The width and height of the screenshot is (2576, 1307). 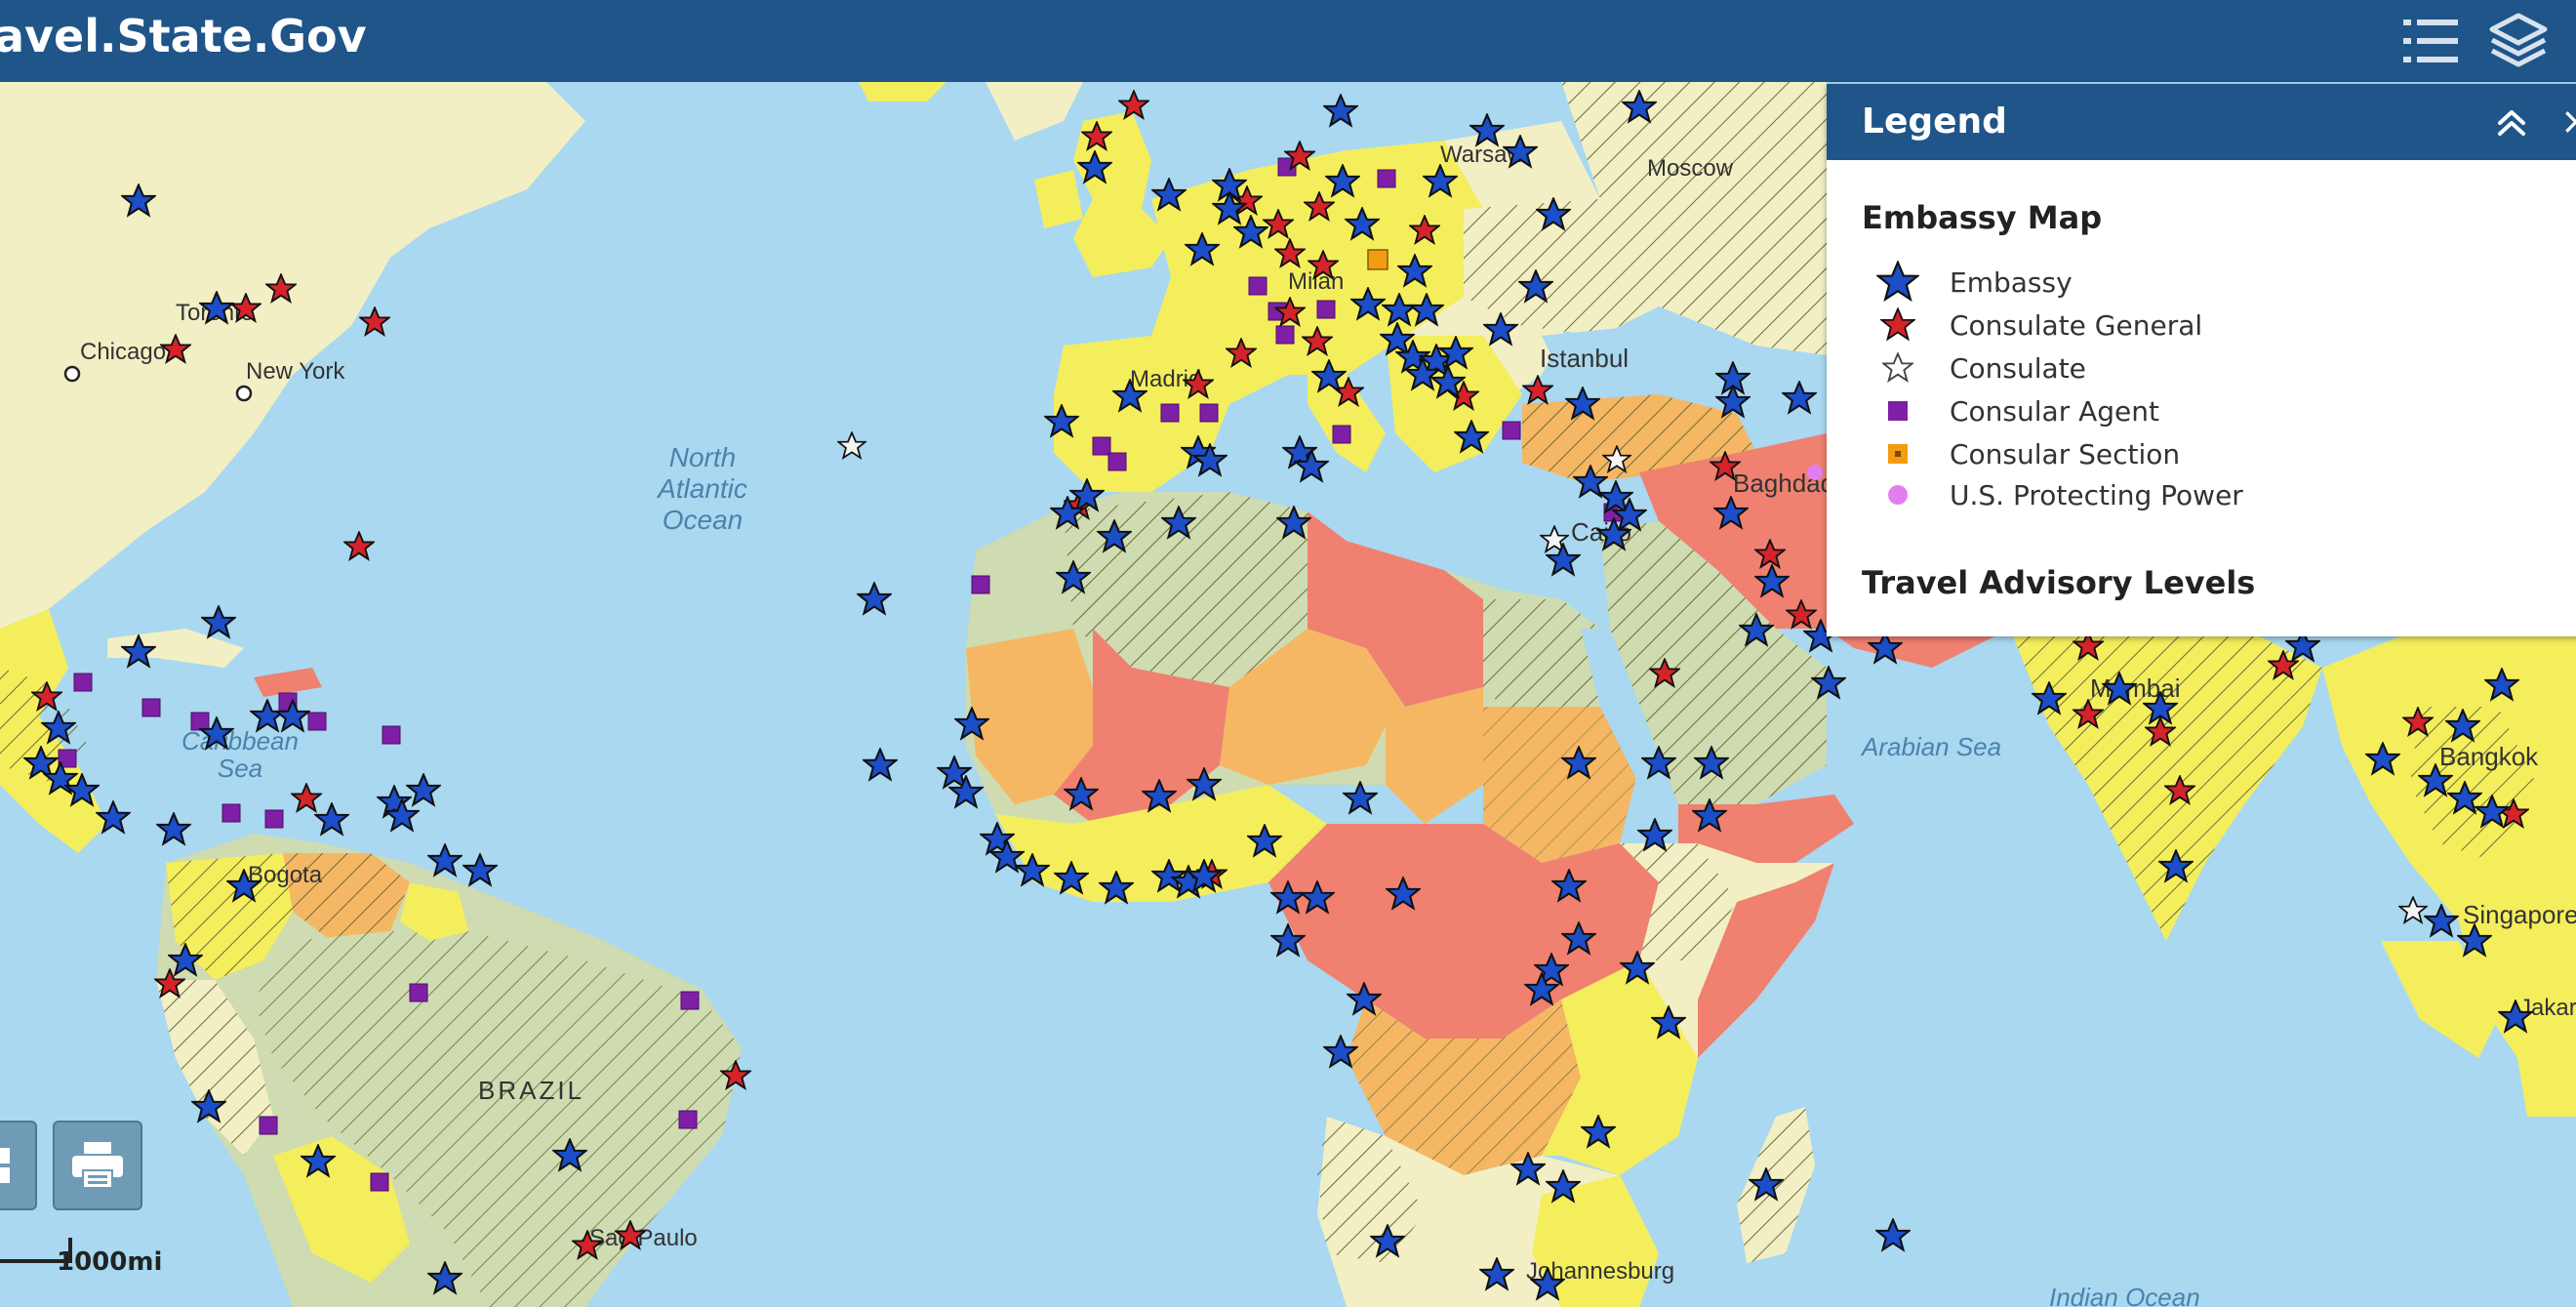 What do you see at coordinates (110, 1262) in the screenshot?
I see `map-scale-label: 1000mi` at bounding box center [110, 1262].